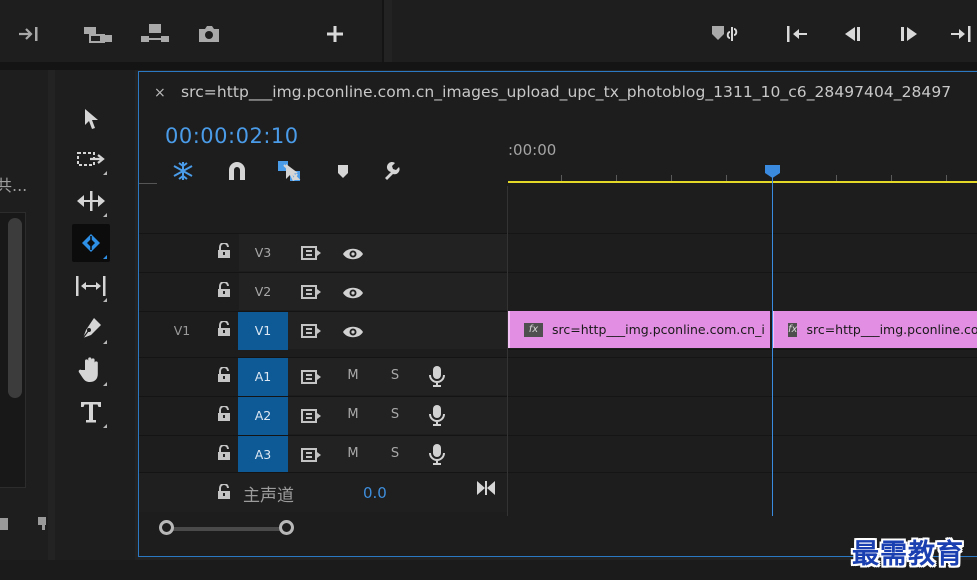  Describe the element at coordinates (891, 329) in the screenshot. I see `clip-name: src=http___img.pconline.com.cn_images` at that location.